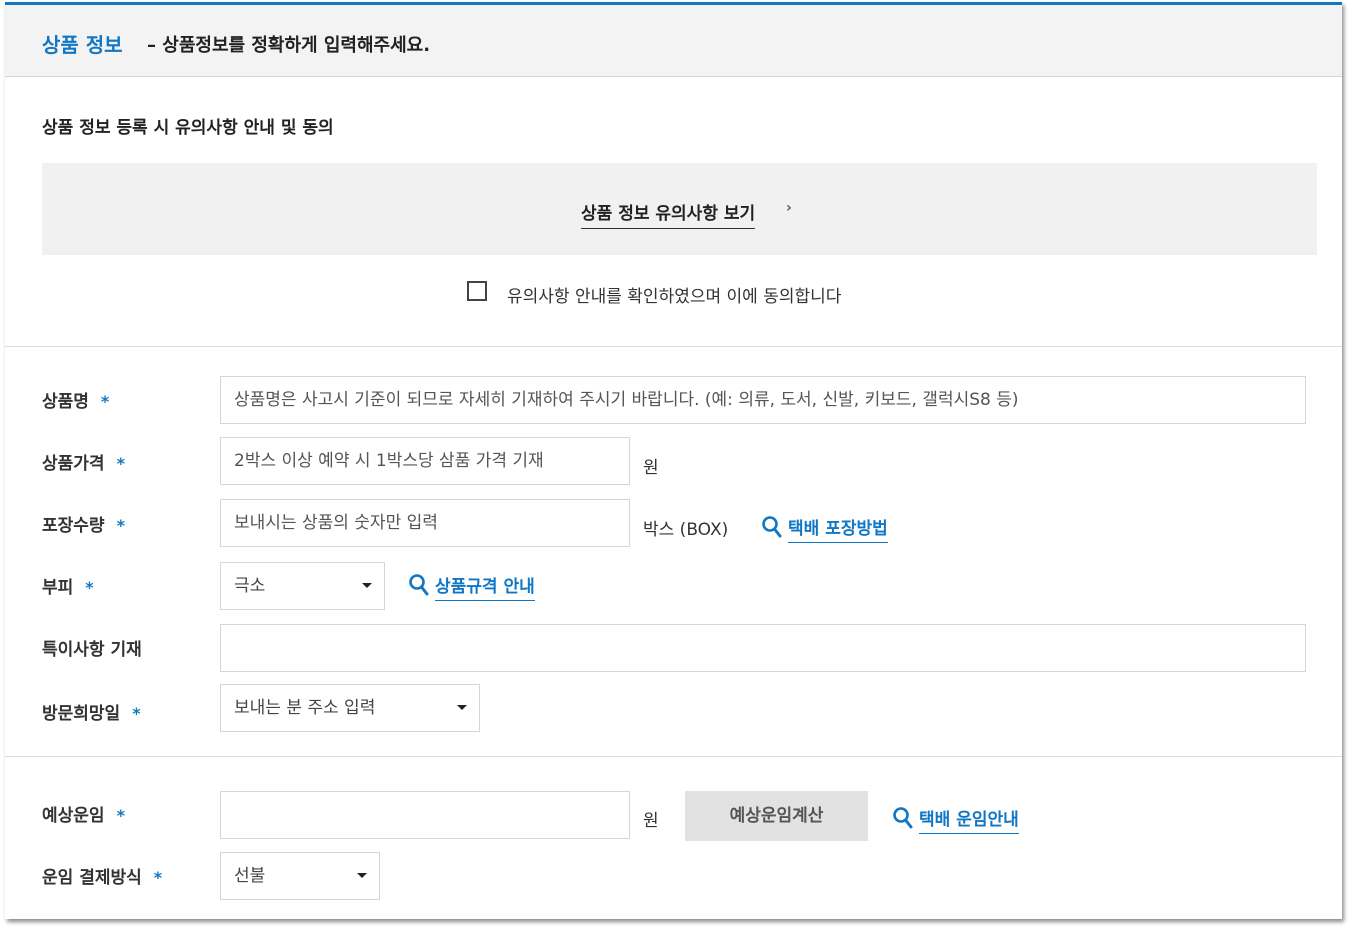  I want to click on payment-method-select: 선불, so click(300, 876).